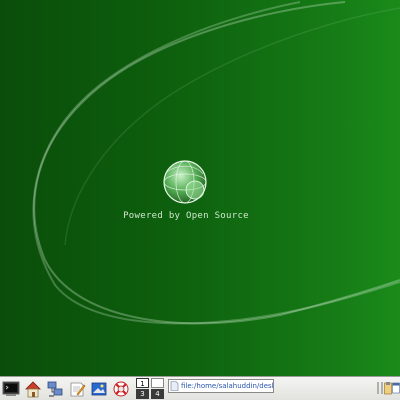 The image size is (400, 400). I want to click on text-editor-icon, so click(78, 389).